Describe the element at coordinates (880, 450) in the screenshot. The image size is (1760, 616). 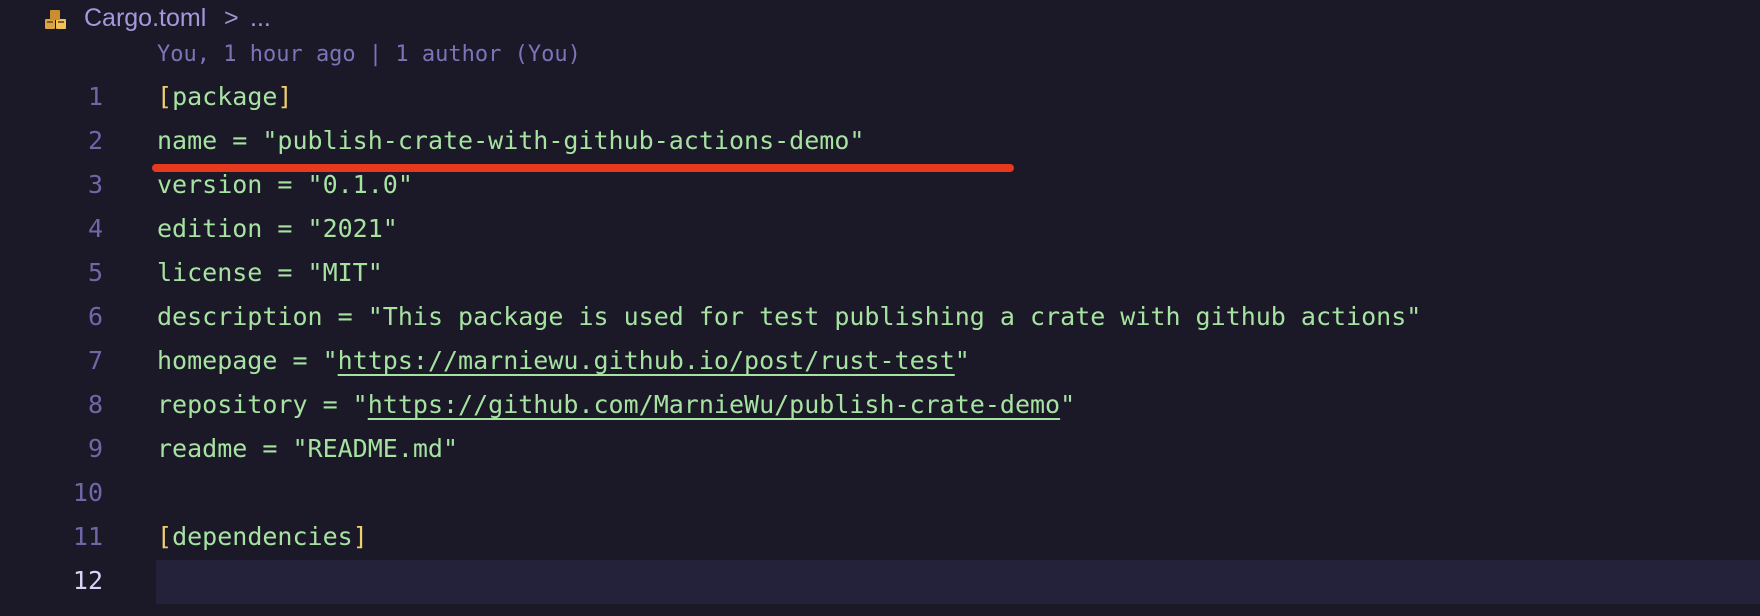
I see `code-line-9: 9 readme = "README.md"` at that location.